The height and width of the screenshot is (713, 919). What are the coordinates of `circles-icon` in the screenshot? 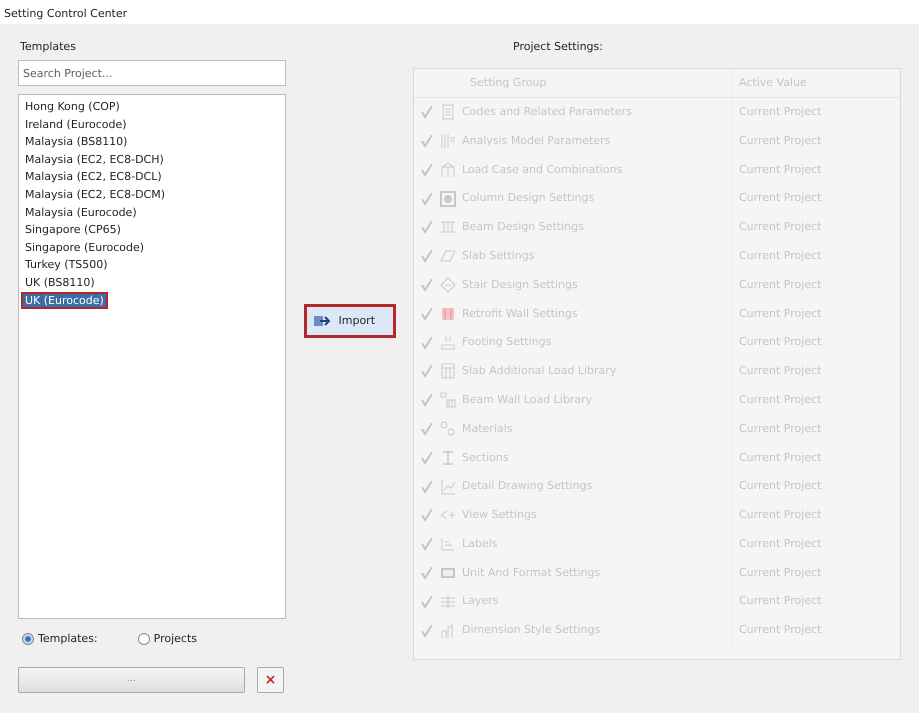 It's located at (448, 428).